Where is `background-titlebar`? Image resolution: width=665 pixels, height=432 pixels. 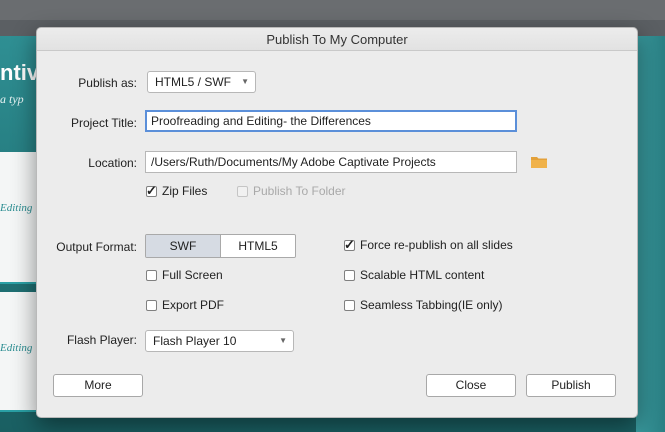 background-titlebar is located at coordinates (332, 10).